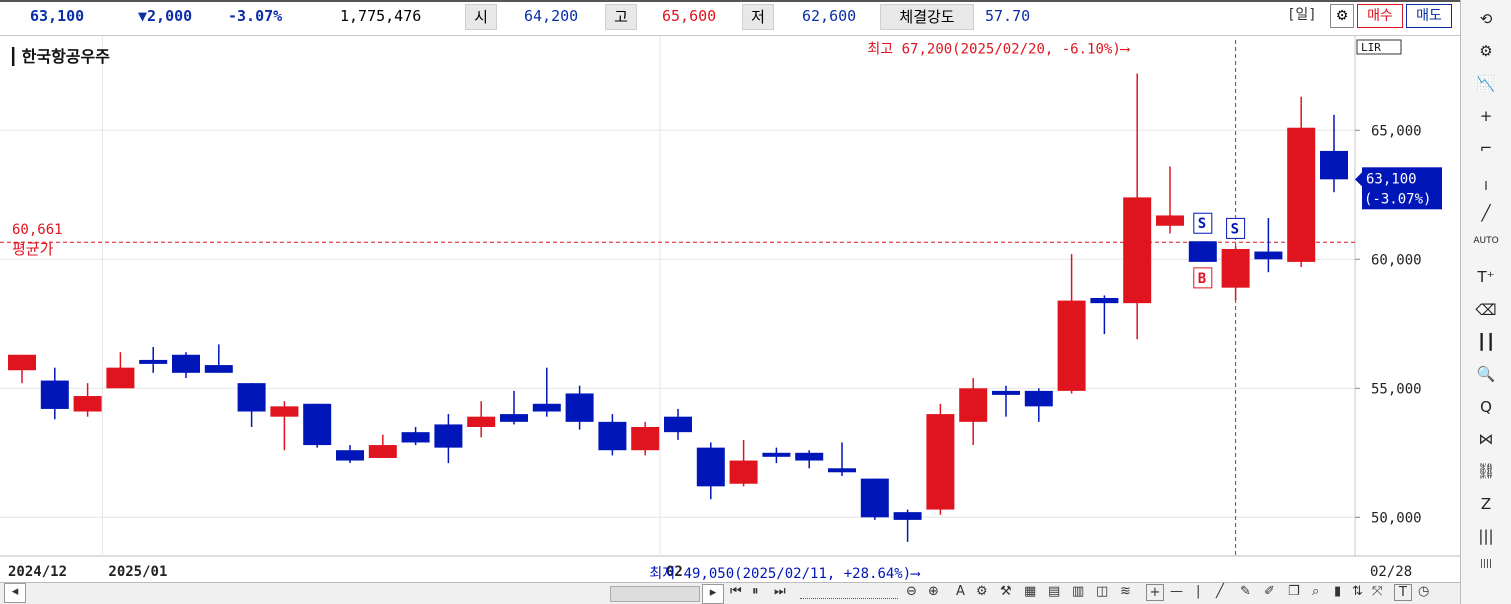  Describe the element at coordinates (1198, 591) in the screenshot. I see `vline-icon: |` at that location.